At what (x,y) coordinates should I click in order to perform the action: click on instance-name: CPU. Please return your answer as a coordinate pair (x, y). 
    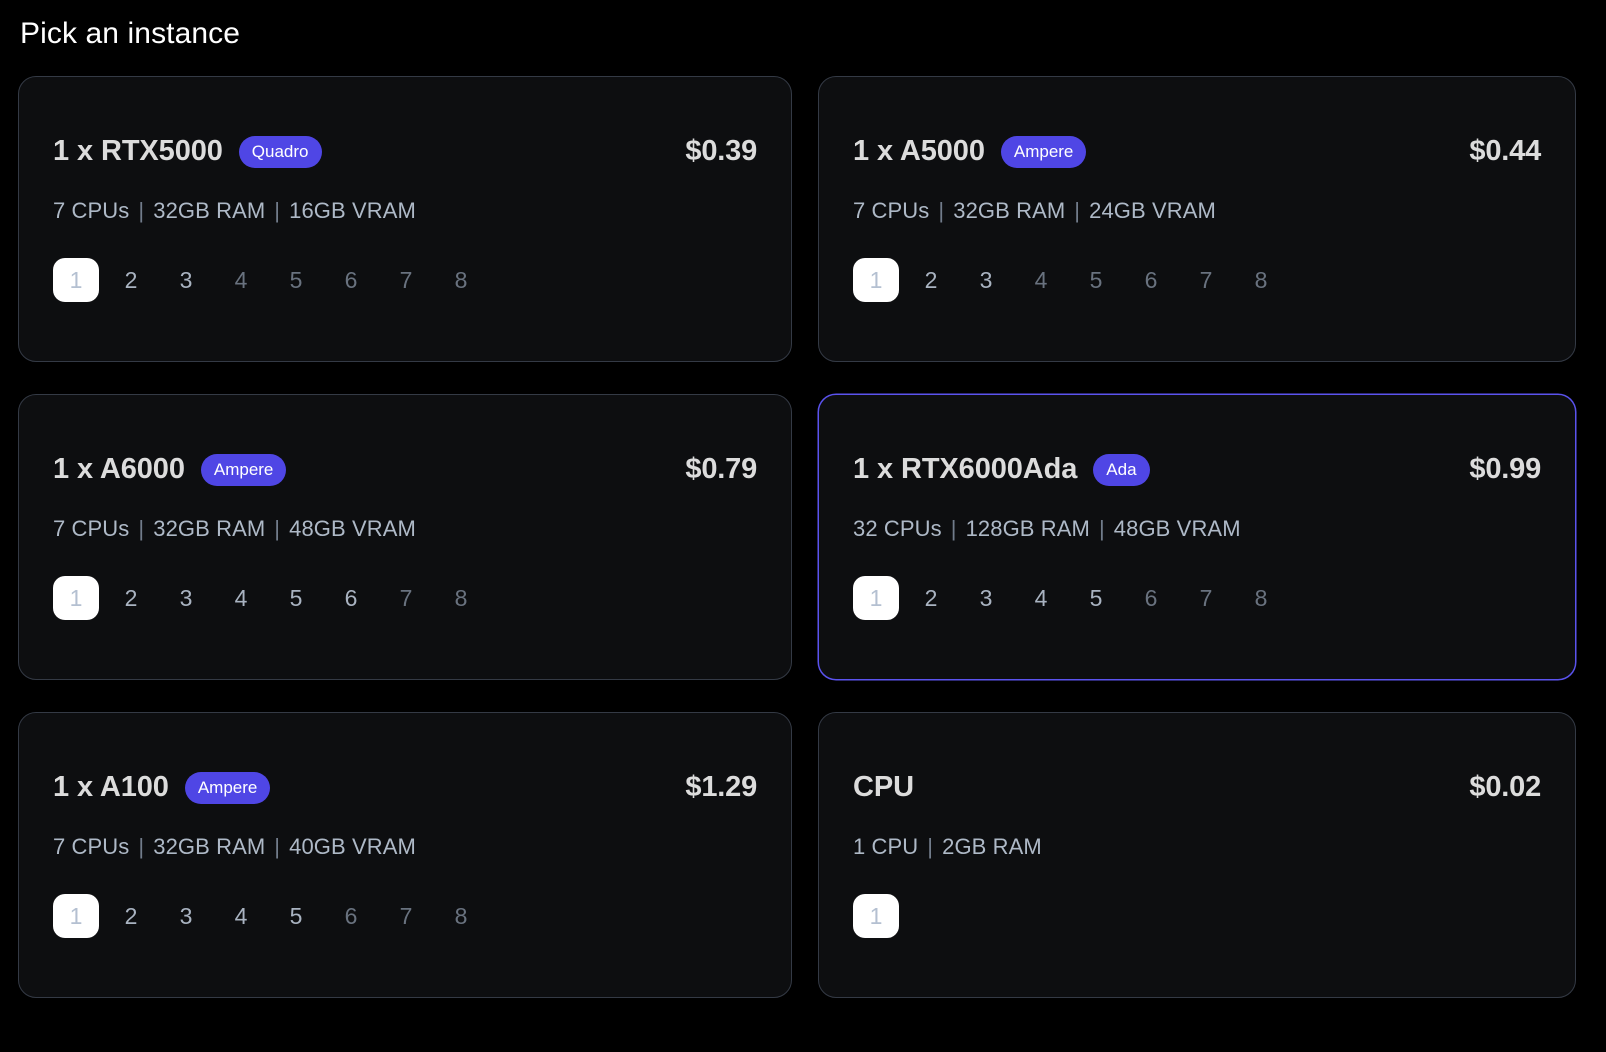
    Looking at the image, I should click on (883, 787).